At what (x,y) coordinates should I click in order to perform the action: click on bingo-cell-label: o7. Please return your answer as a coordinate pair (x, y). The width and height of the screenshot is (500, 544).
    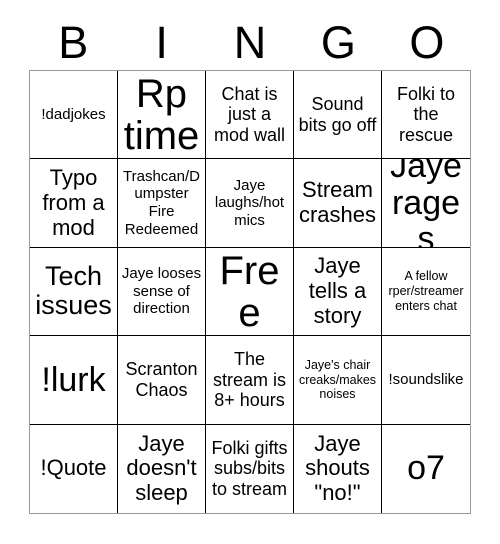
    Looking at the image, I should click on (426, 468).